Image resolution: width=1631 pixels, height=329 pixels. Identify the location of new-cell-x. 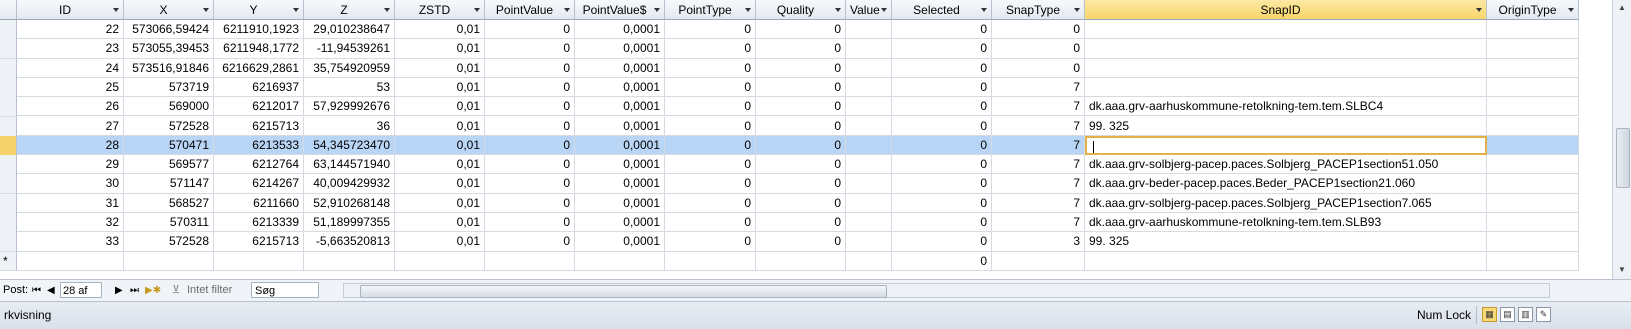
(169, 261).